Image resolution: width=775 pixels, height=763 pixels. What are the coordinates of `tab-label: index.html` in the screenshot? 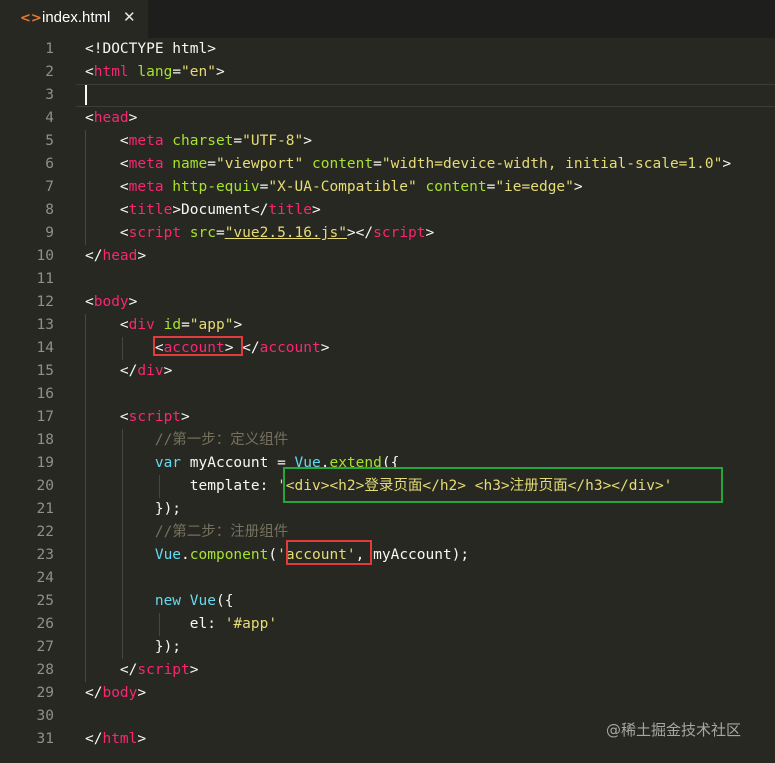 It's located at (76, 17).